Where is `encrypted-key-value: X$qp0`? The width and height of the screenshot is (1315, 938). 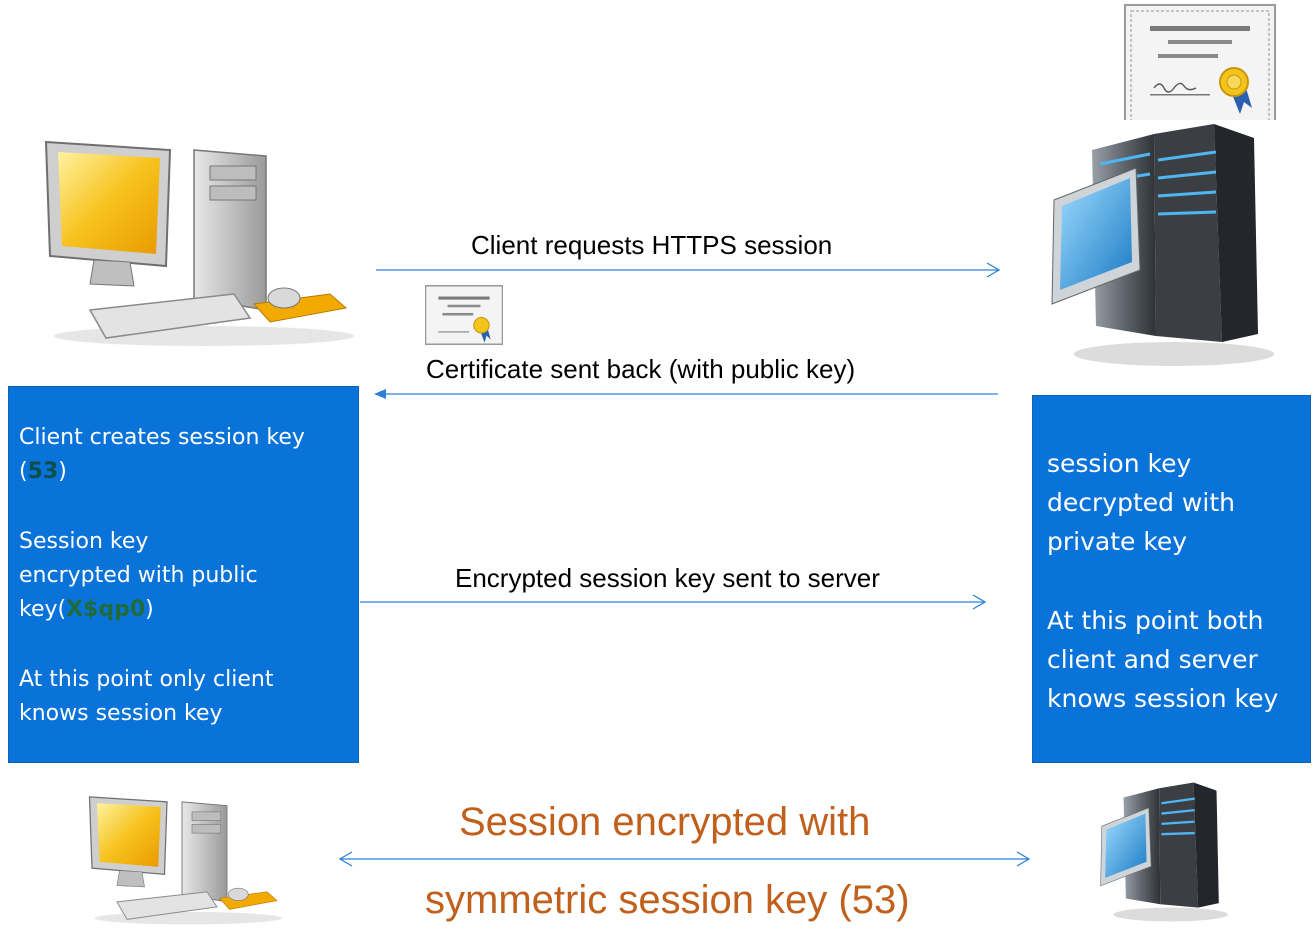 encrypted-key-value: X$qp0 is located at coordinates (106, 609).